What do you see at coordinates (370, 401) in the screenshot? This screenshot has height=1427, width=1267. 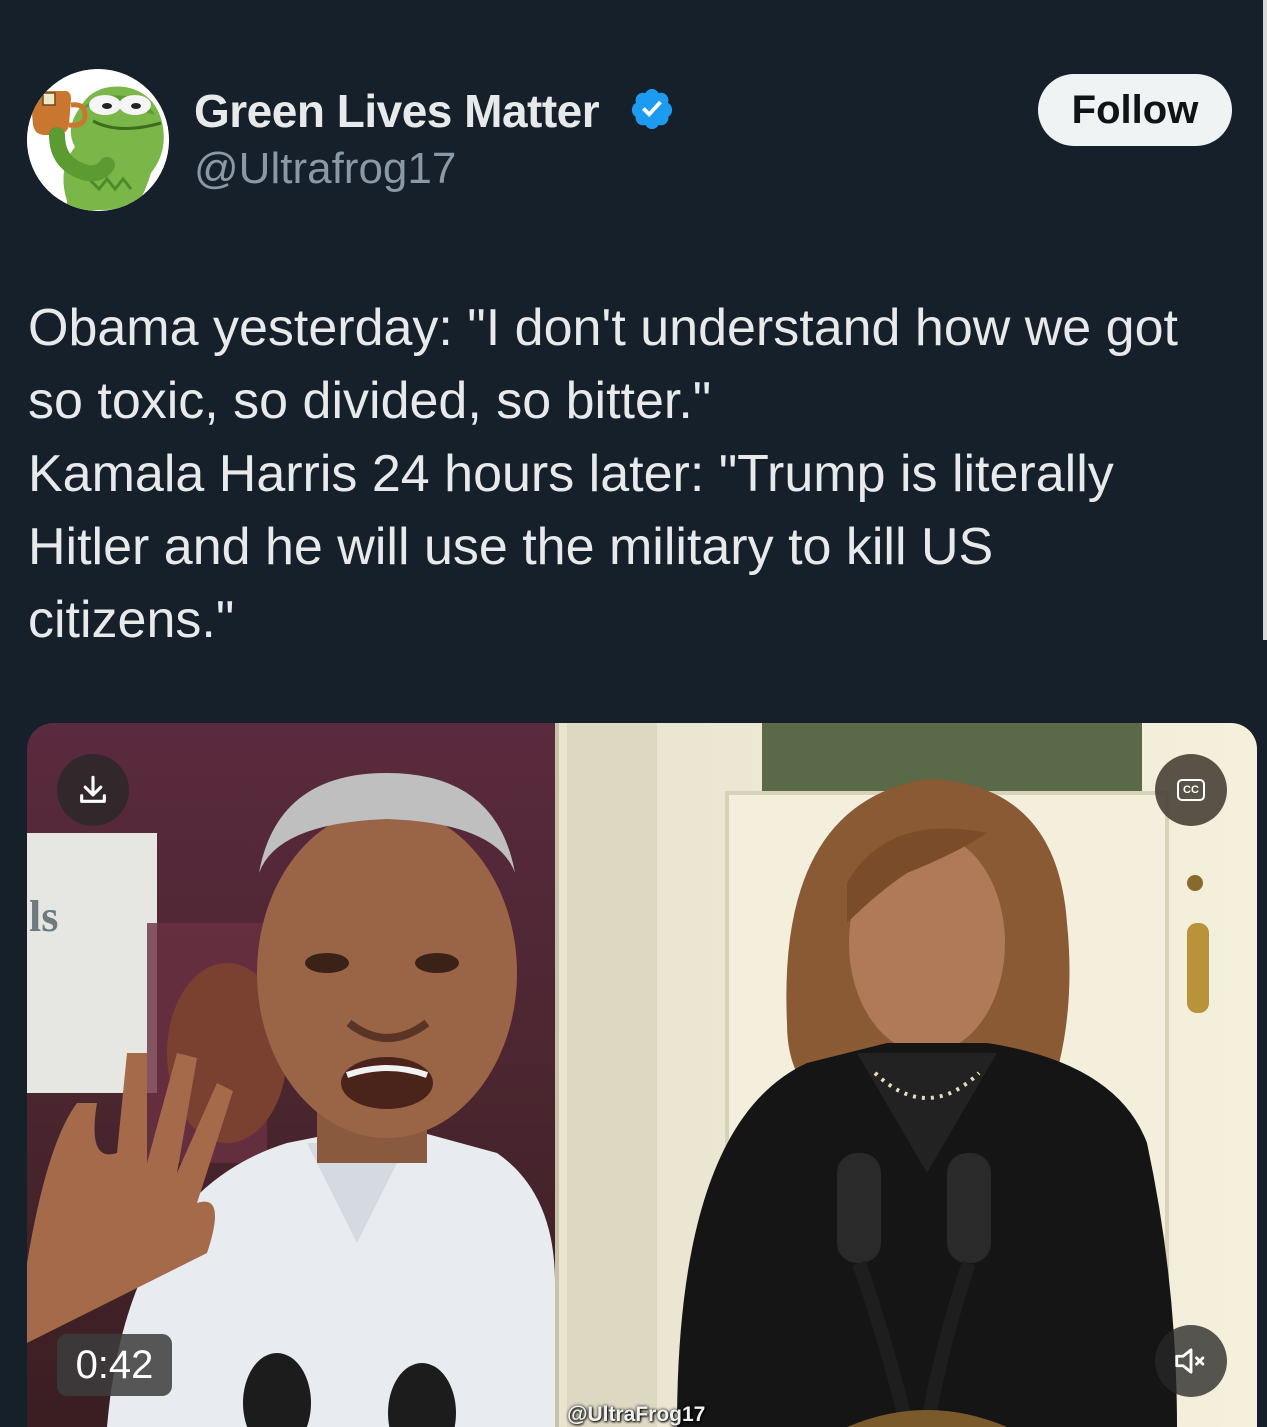 I see `tweet-line: so toxic, so divided, so bitter."` at bounding box center [370, 401].